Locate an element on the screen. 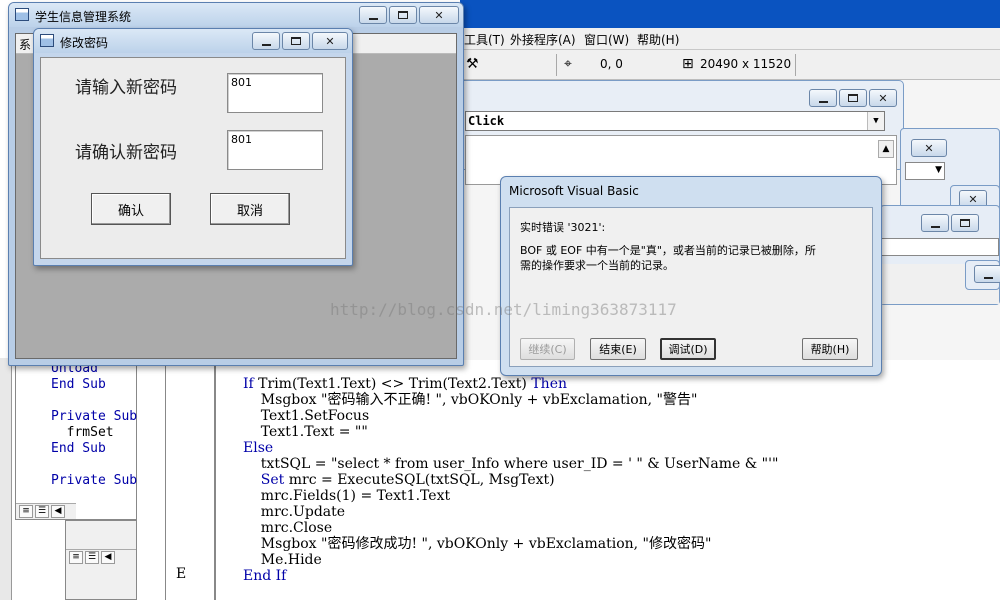 Image resolution: width=1000 pixels, height=600 pixels. pwd-title-bar: 修改密码 ✕ is located at coordinates (193, 41).